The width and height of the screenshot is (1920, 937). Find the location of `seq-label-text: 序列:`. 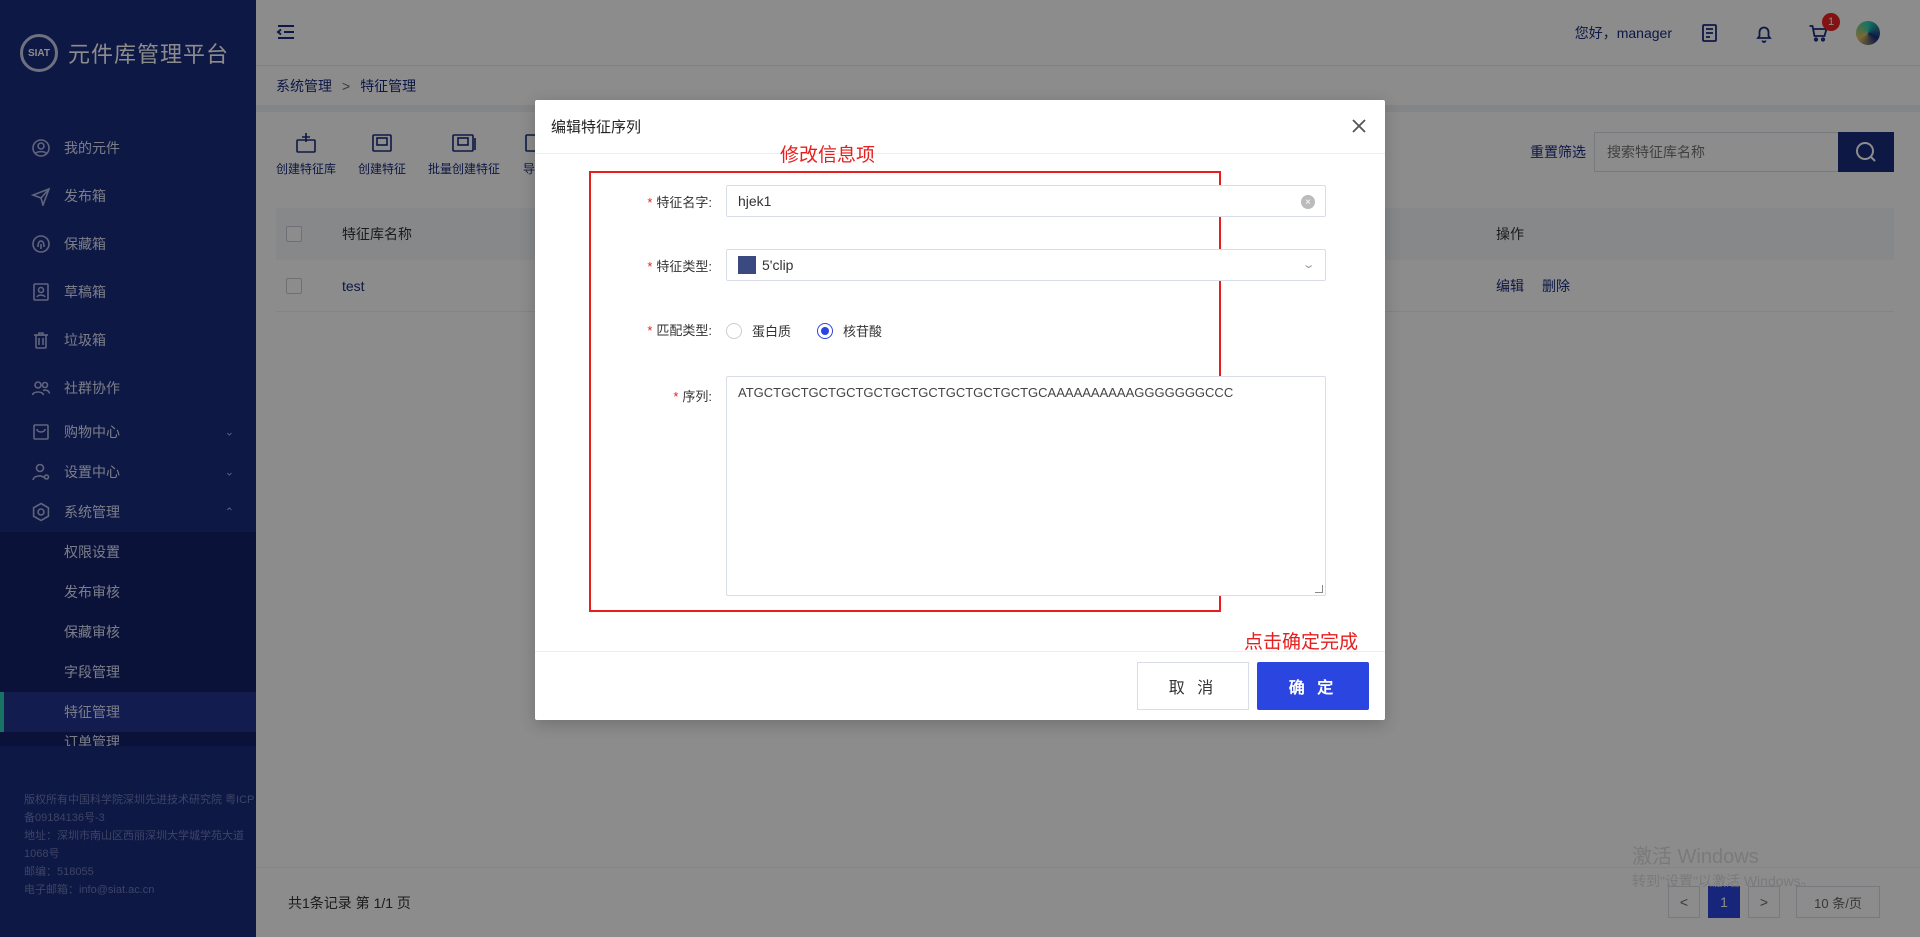

seq-label-text: 序列: is located at coordinates (697, 396).